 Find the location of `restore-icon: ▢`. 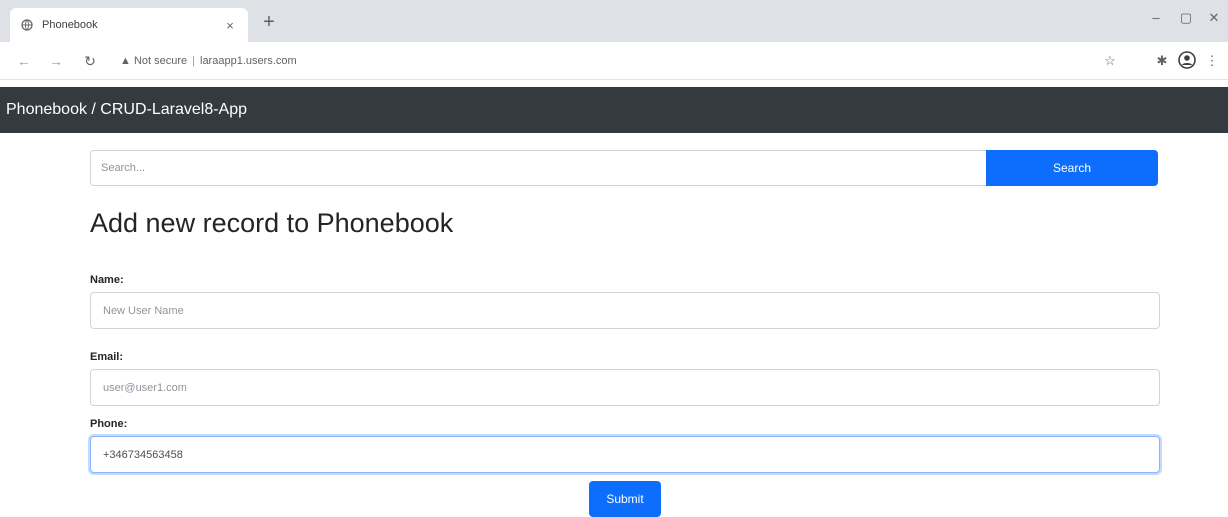

restore-icon: ▢ is located at coordinates (1186, 18).